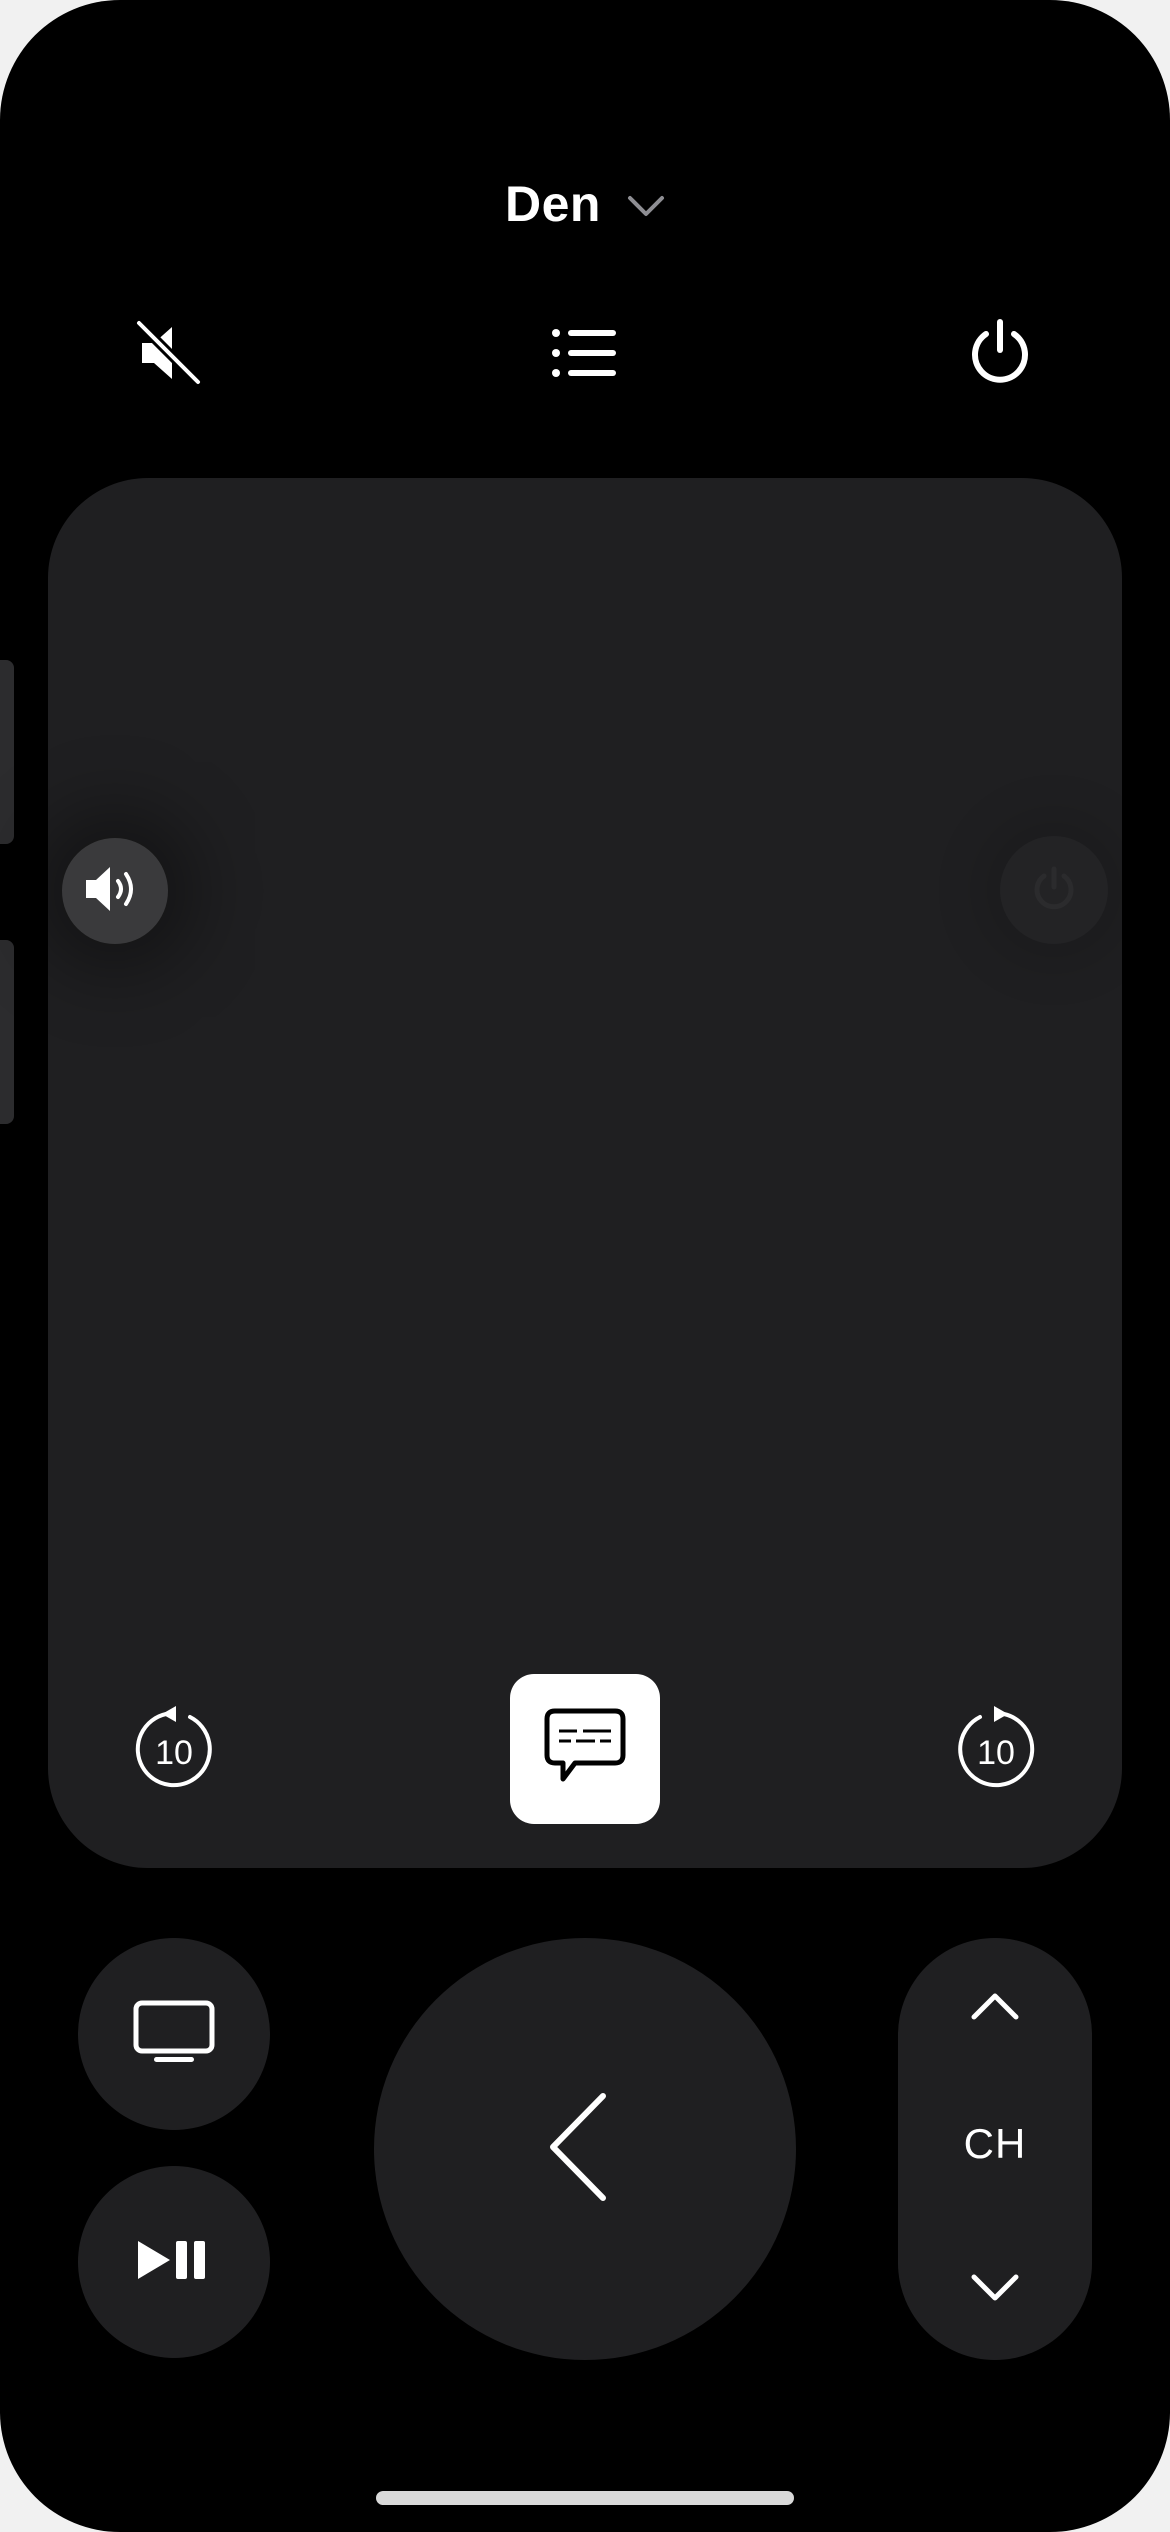 This screenshot has width=1170, height=2532. I want to click on skip-forward-10-icon: 10, so click(996, 1747).